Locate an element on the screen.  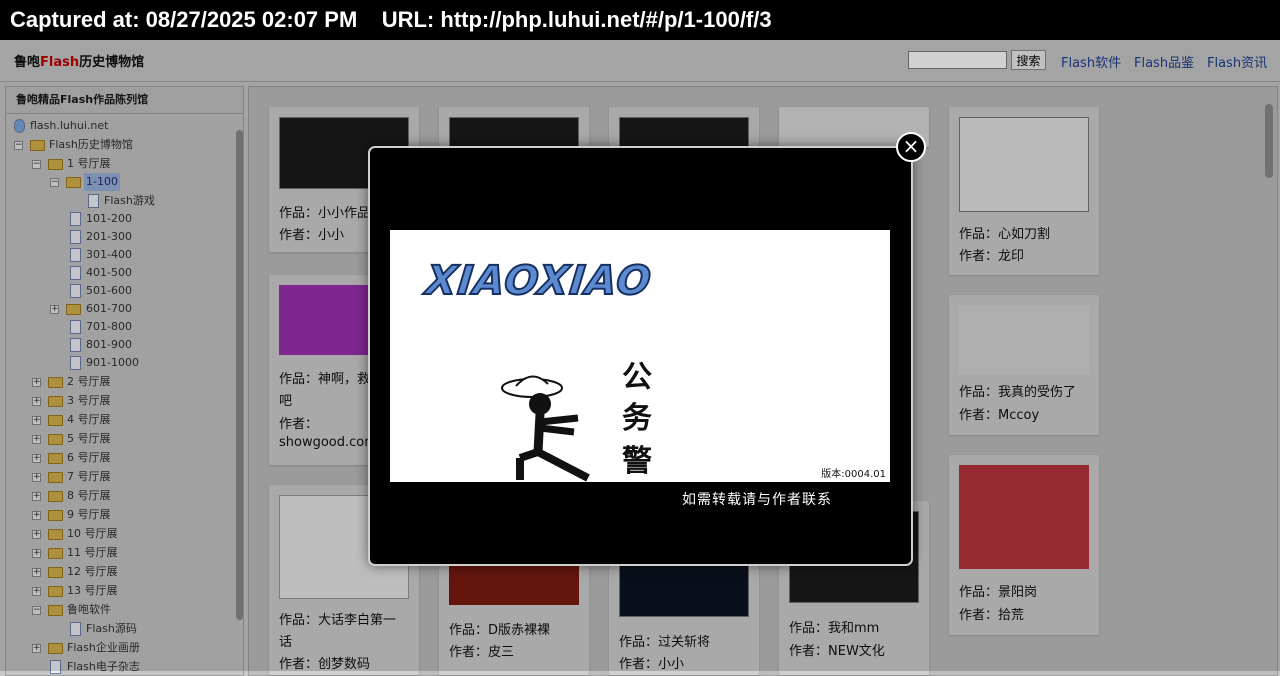
stick-figure-image is located at coordinates (545, 428).